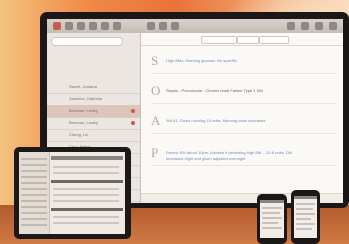 The height and width of the screenshot is (244, 349). I want to click on tablet, so click(72, 193).